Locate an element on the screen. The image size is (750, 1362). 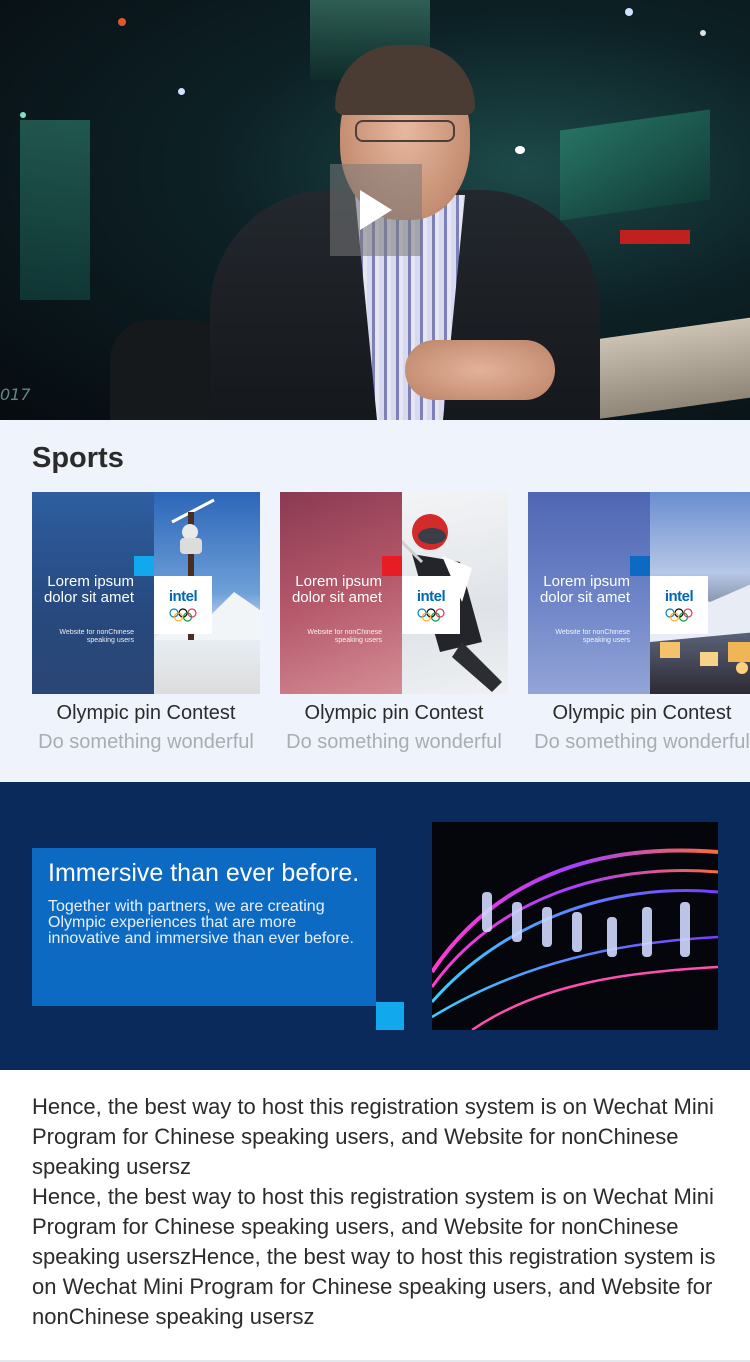
hero-caption: 017 is located at coordinates (15, 394).